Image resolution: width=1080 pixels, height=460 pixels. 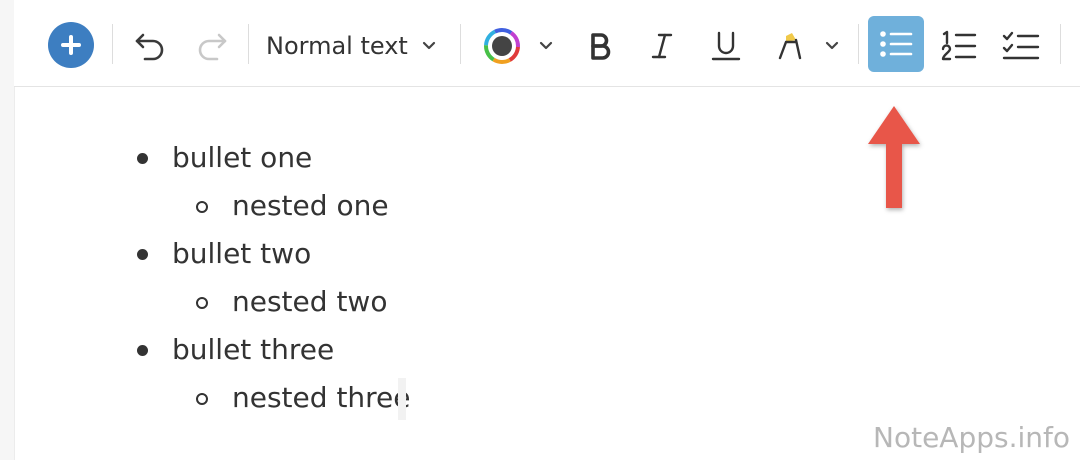 I want to click on text-cursor, so click(x=402, y=399).